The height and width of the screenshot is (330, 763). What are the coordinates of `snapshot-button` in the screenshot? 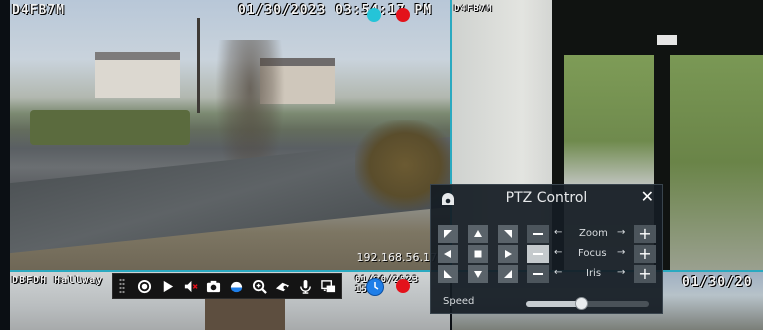 It's located at (214, 286).